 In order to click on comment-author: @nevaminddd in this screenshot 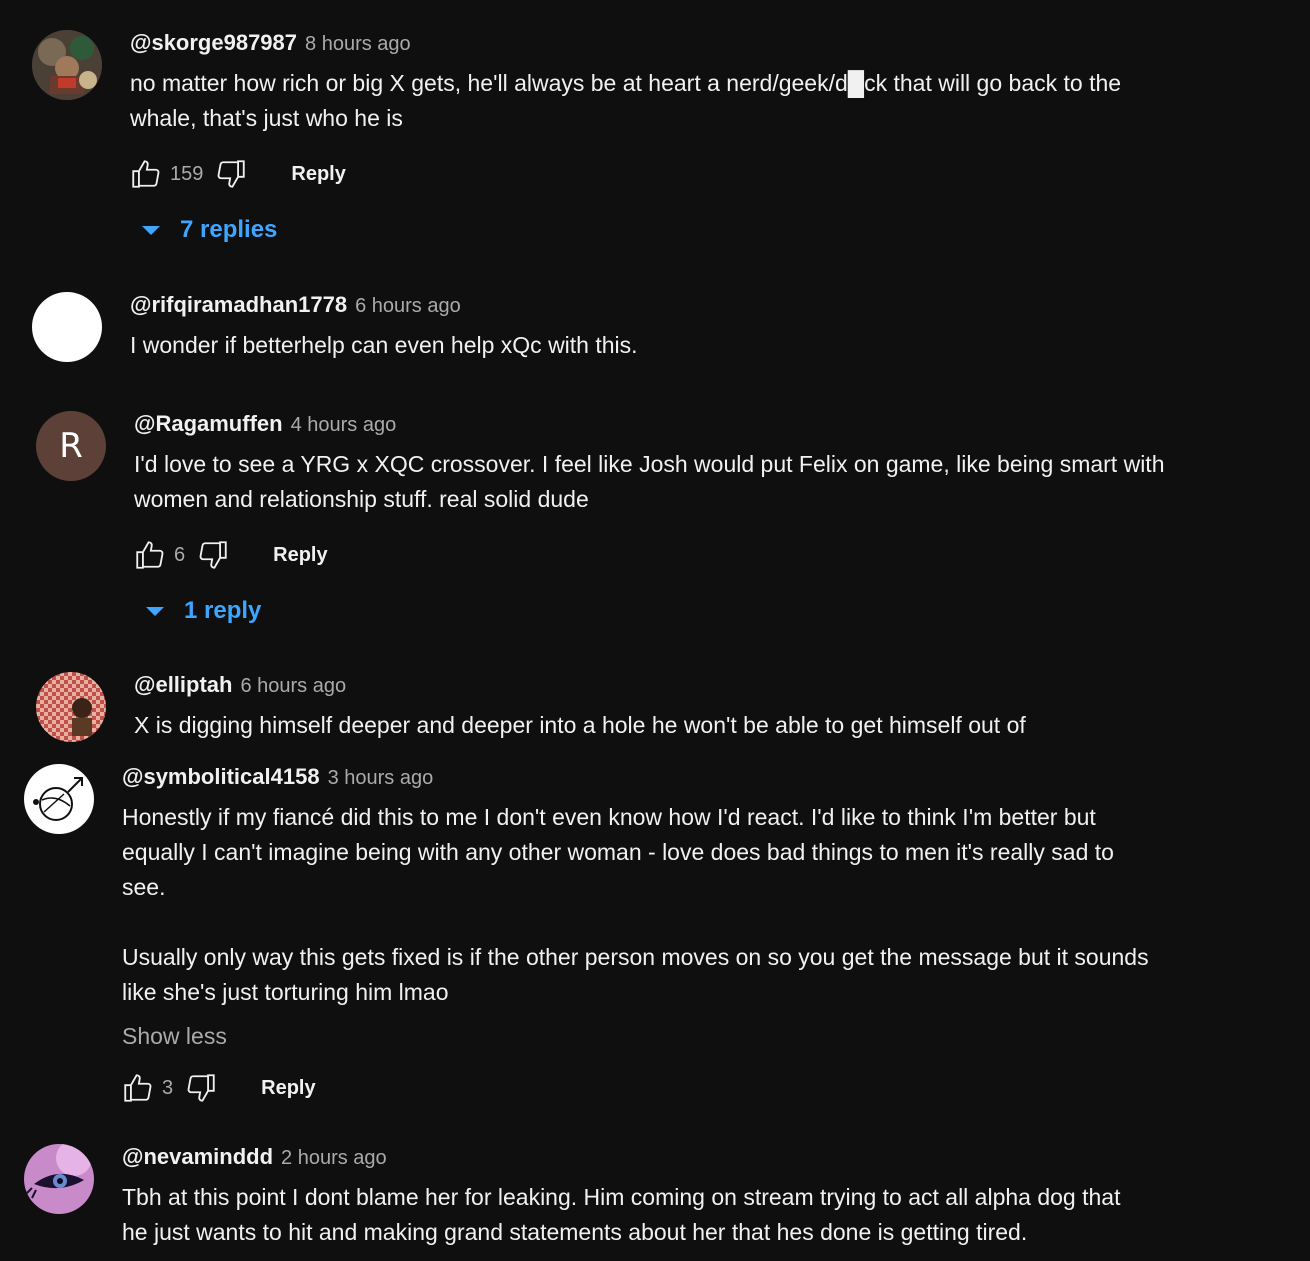, I will do `click(197, 1157)`.